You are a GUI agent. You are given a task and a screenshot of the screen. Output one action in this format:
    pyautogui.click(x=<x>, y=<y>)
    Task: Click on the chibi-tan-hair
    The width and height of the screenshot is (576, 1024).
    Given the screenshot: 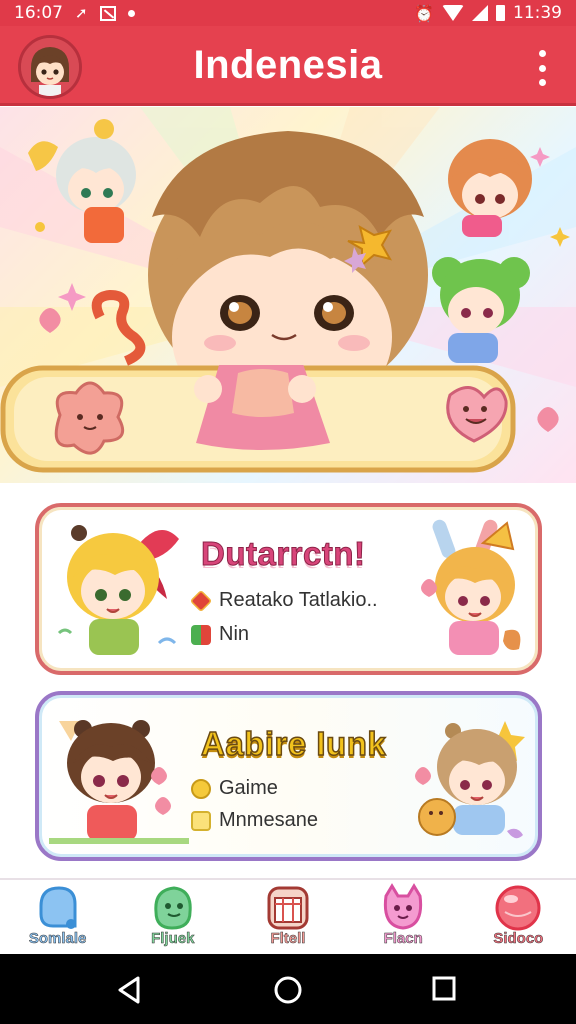 What is the action you would take?
    pyautogui.click(x=470, y=780)
    